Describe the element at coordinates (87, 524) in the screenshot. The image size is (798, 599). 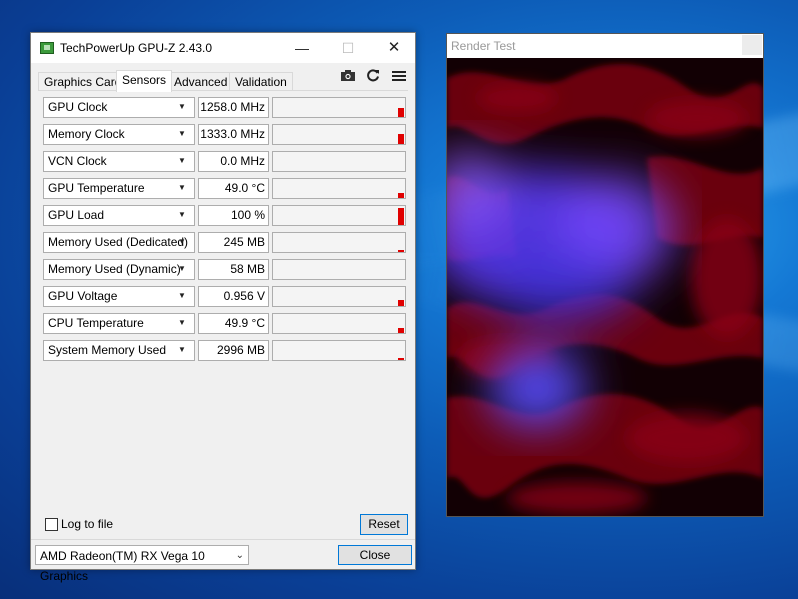
I see `log-to-file-label: Log to file` at that location.